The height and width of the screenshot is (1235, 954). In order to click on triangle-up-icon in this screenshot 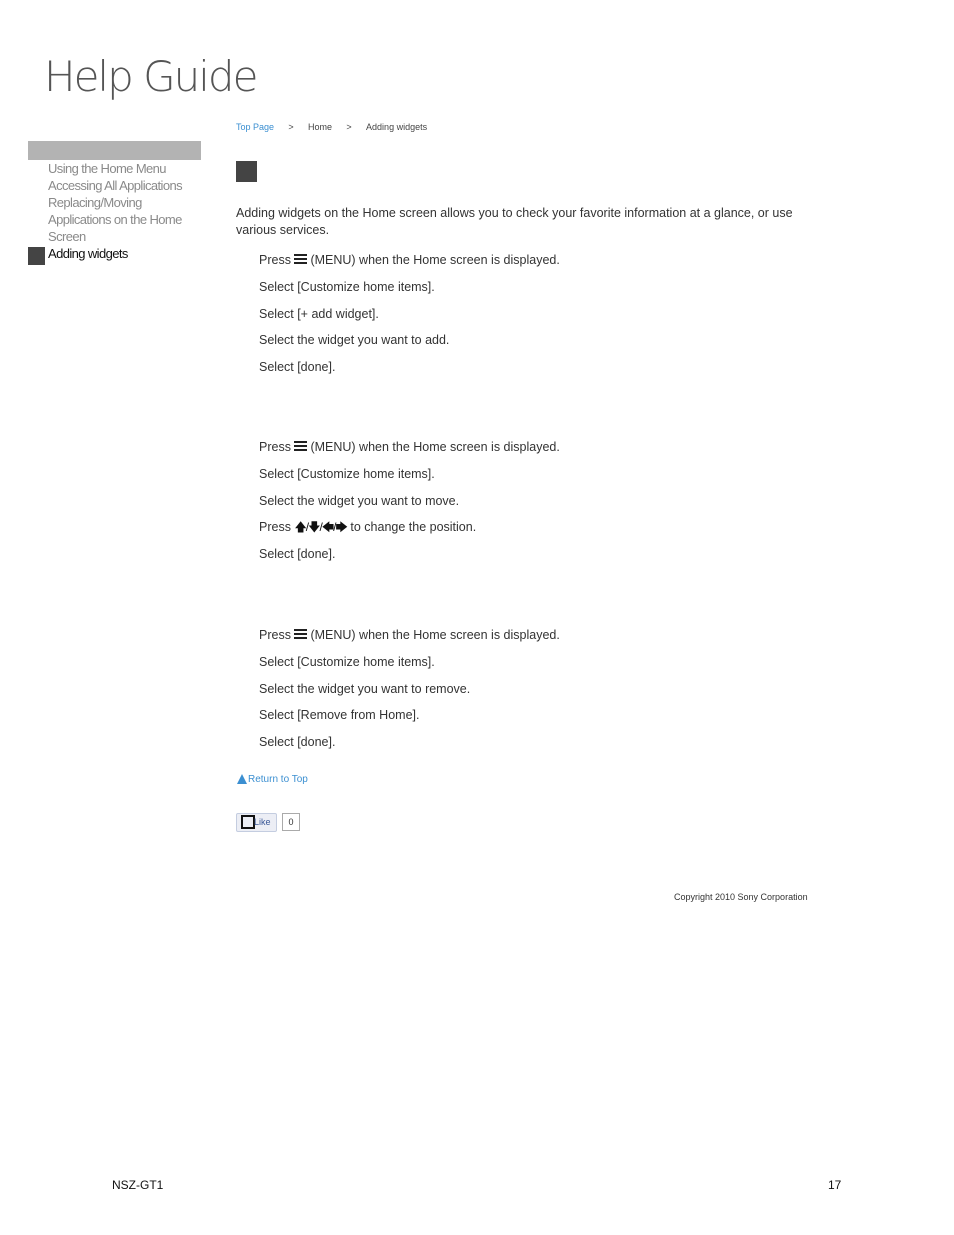, I will do `click(242, 779)`.